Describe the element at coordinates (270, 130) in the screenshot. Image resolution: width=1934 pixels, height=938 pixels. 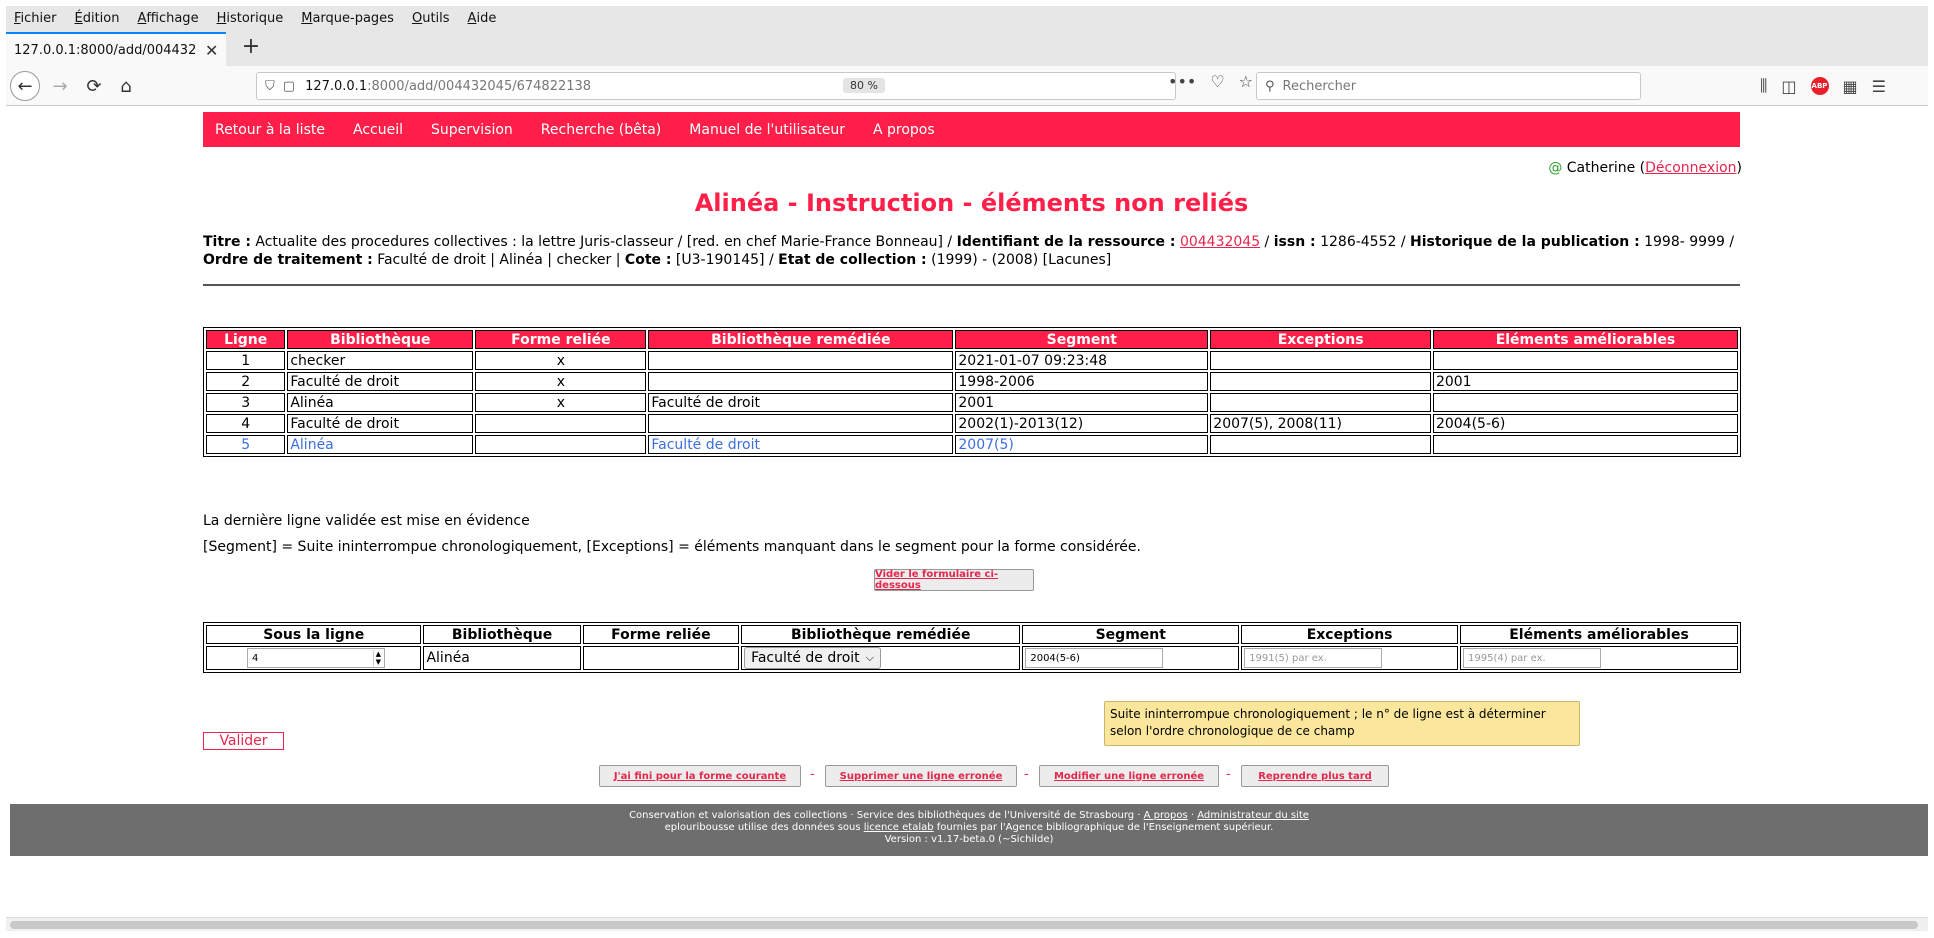
I see `nav-retour-liste: Retour à la liste` at that location.